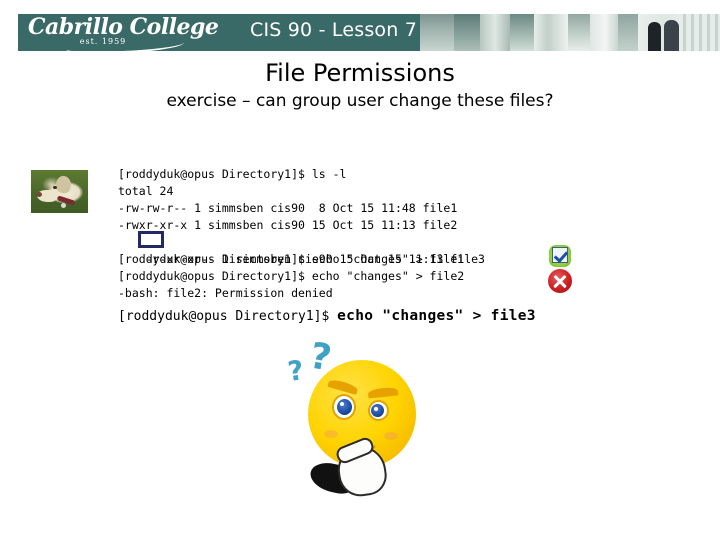  I want to click on smiley-cheek-right, so click(391, 436).